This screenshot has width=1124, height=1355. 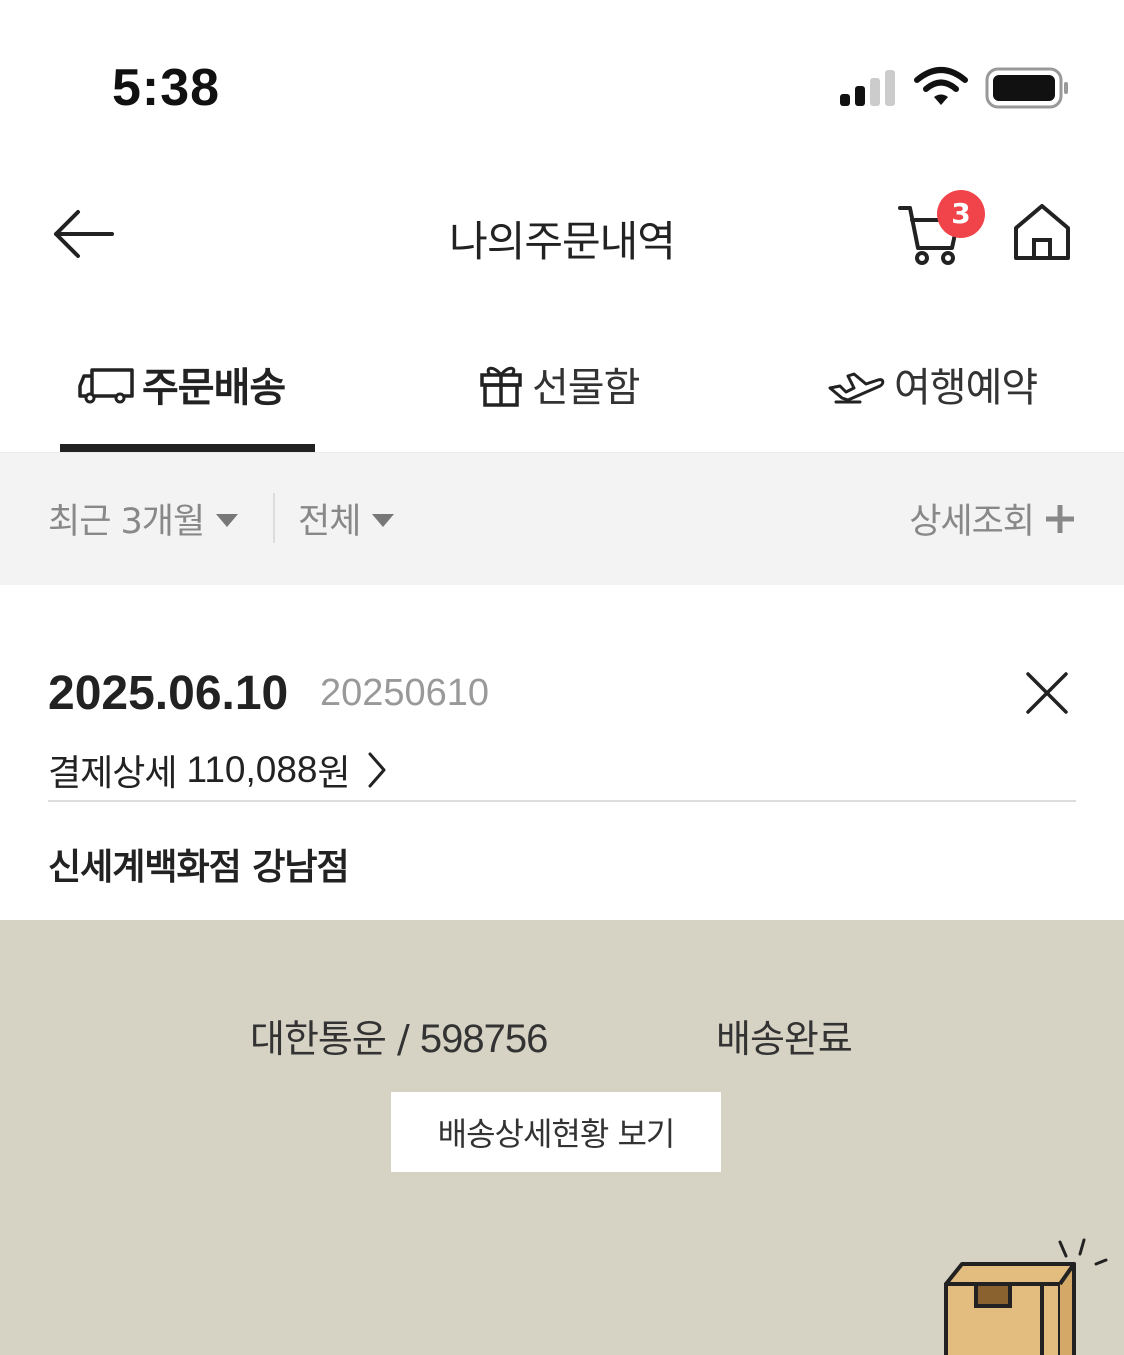 I want to click on plus-icon, so click(x=1060, y=518).